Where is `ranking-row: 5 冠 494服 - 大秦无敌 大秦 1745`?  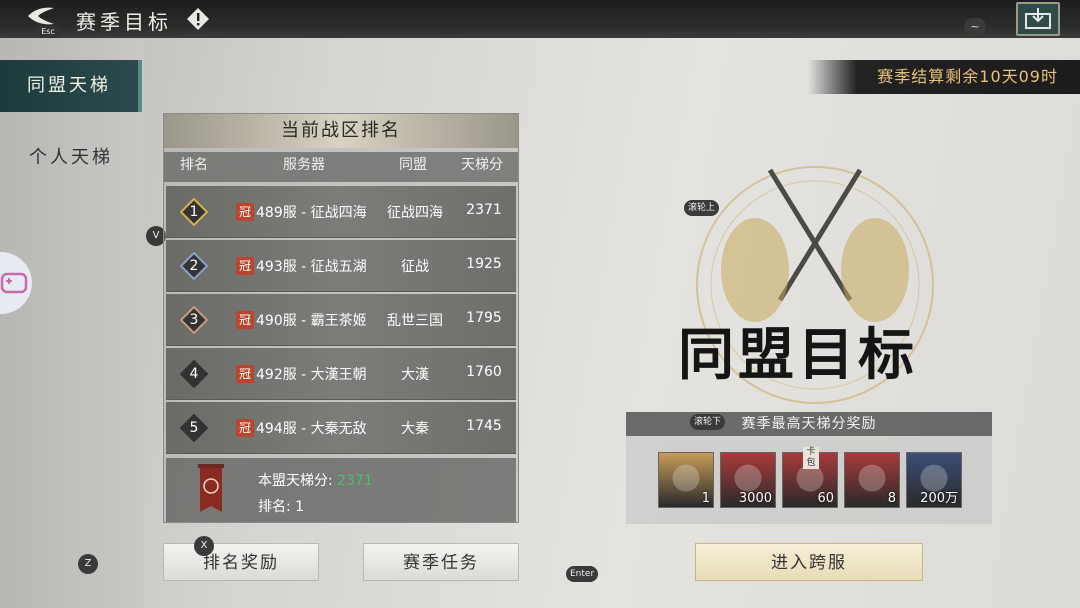
ranking-row: 5 冠 494服 - 大秦无敌 大秦 1745 is located at coordinates (341, 428).